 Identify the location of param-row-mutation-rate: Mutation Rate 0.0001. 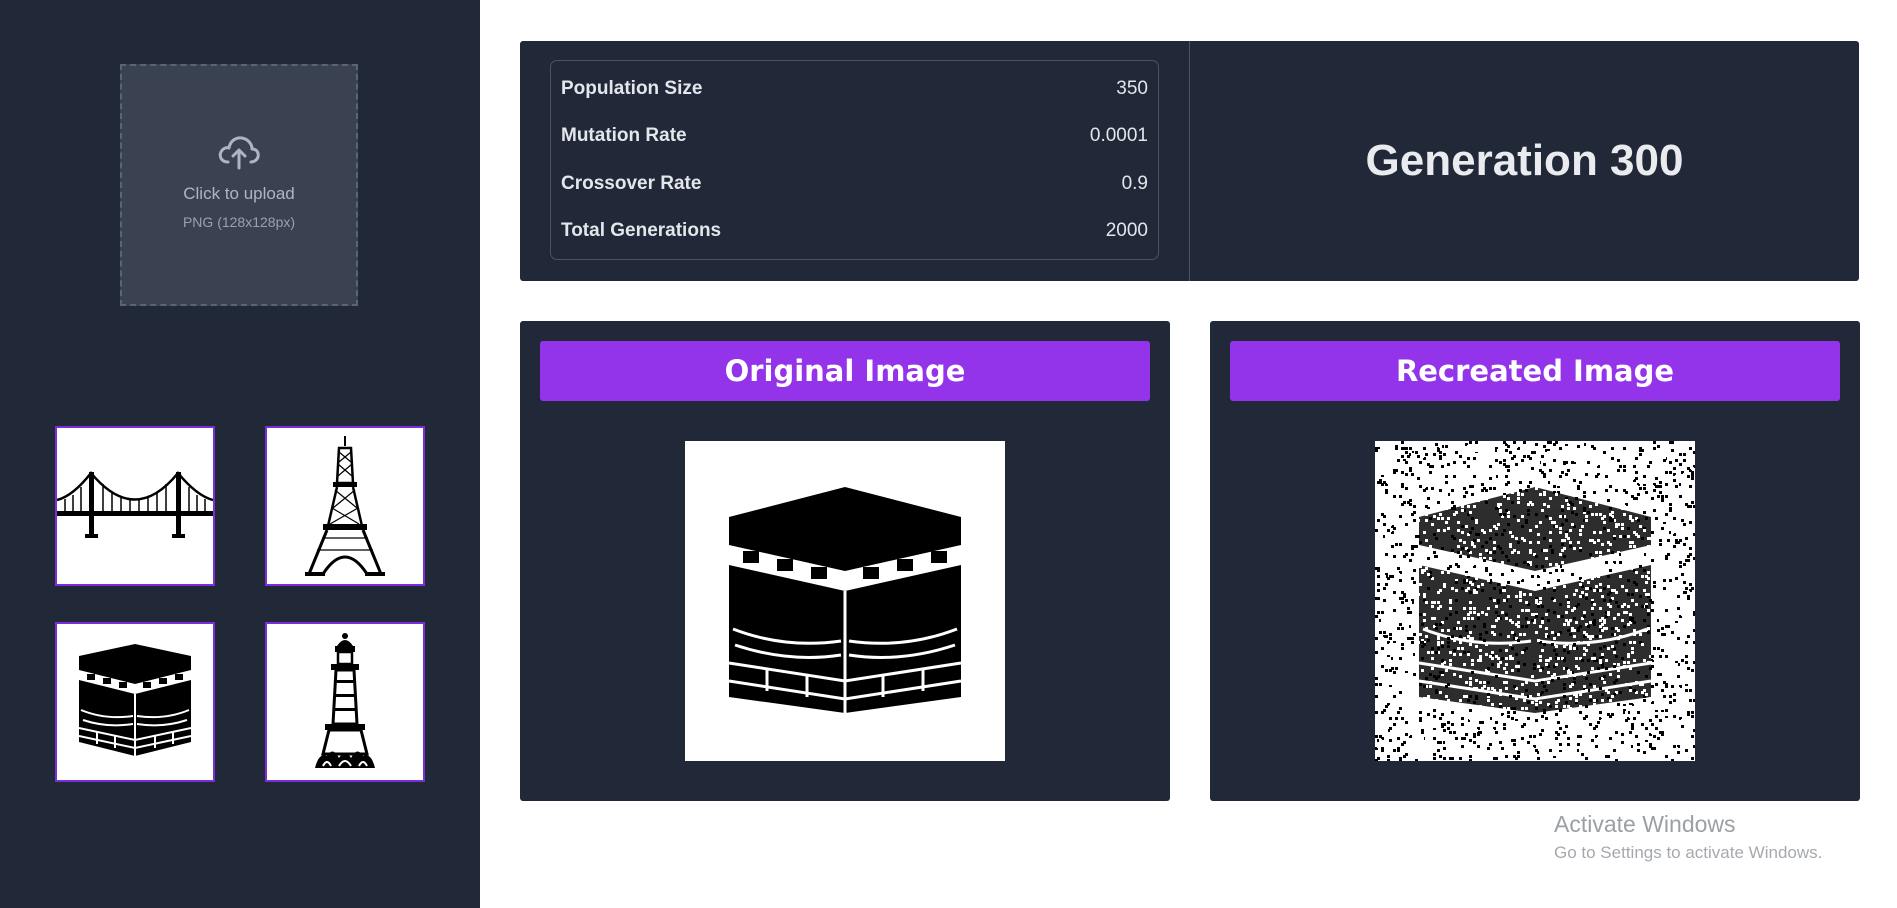
(854, 136).